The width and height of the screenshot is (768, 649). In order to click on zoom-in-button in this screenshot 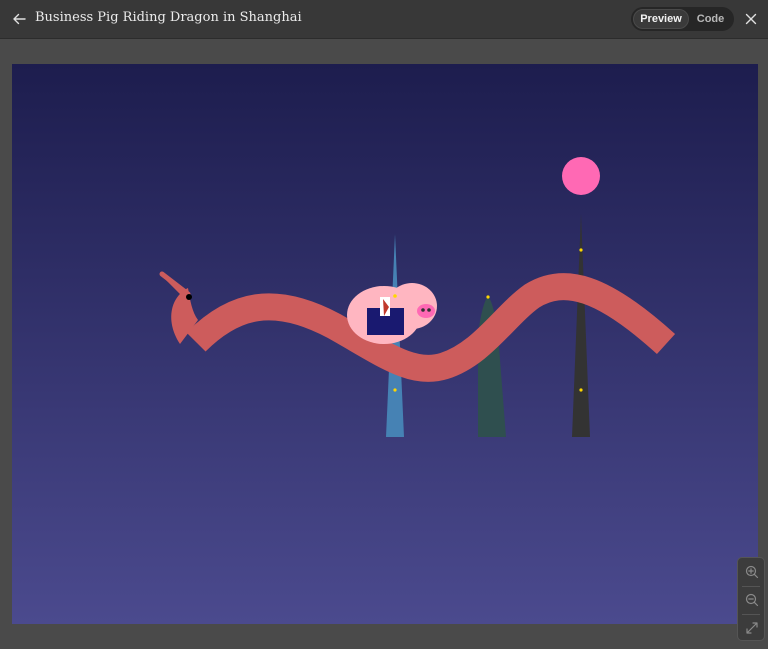, I will do `click(752, 572)`.